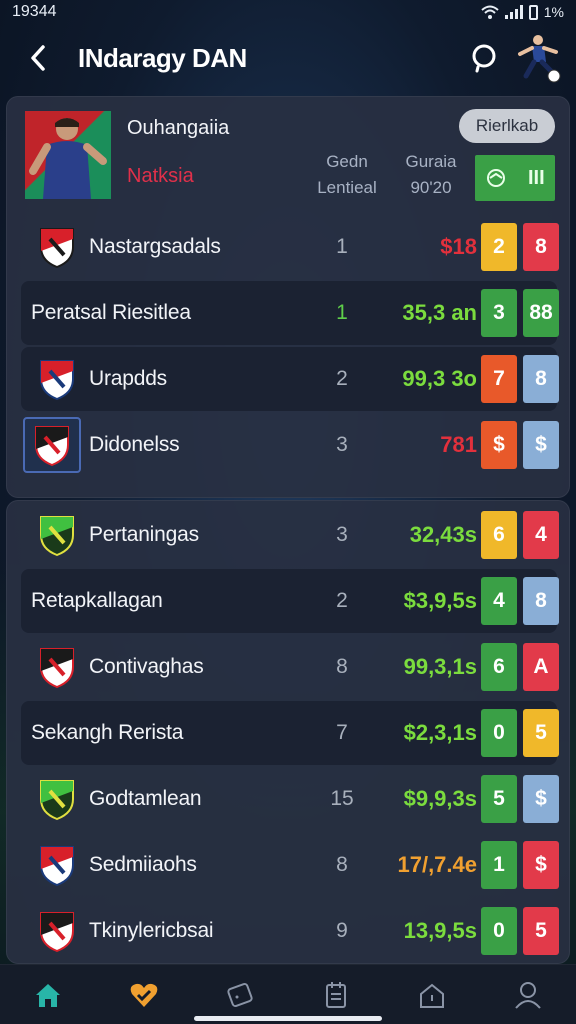  Describe the element at coordinates (431, 187) in the screenshot. I see `column-header-2-line2: 90'20` at that location.